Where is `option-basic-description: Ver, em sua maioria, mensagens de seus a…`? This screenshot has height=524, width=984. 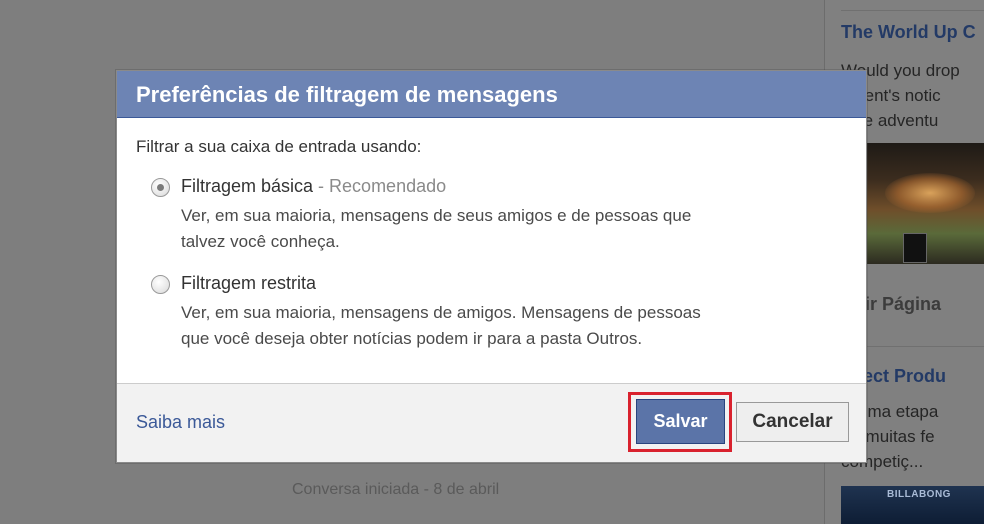
option-basic-description: Ver, em sua maioria, mensagens de seus a… is located at coordinates (436, 229).